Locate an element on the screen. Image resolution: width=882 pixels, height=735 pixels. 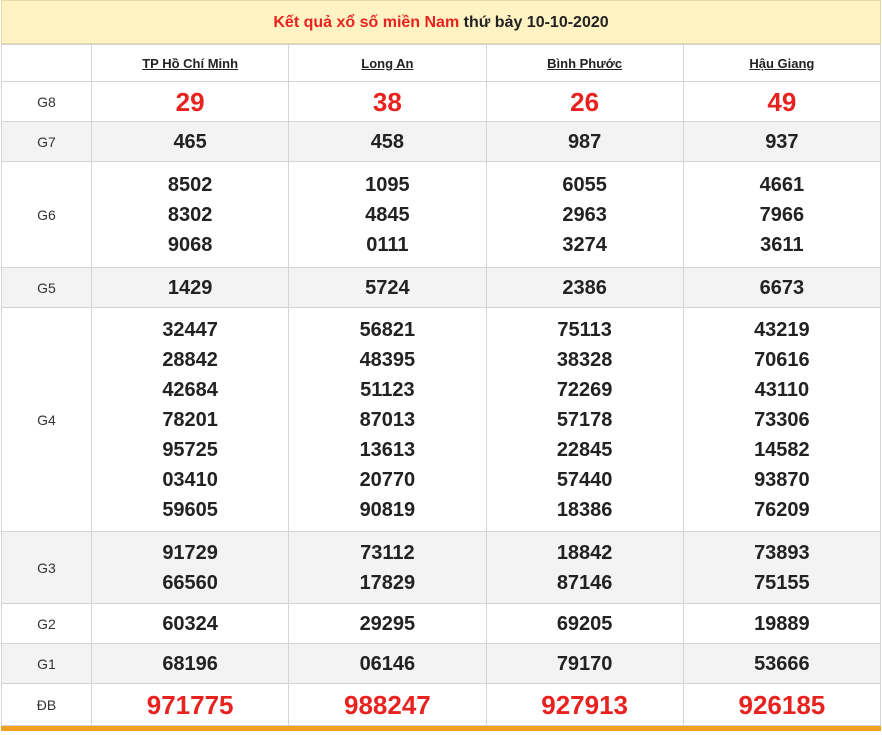
prize-number: 79170 is located at coordinates (584, 663).